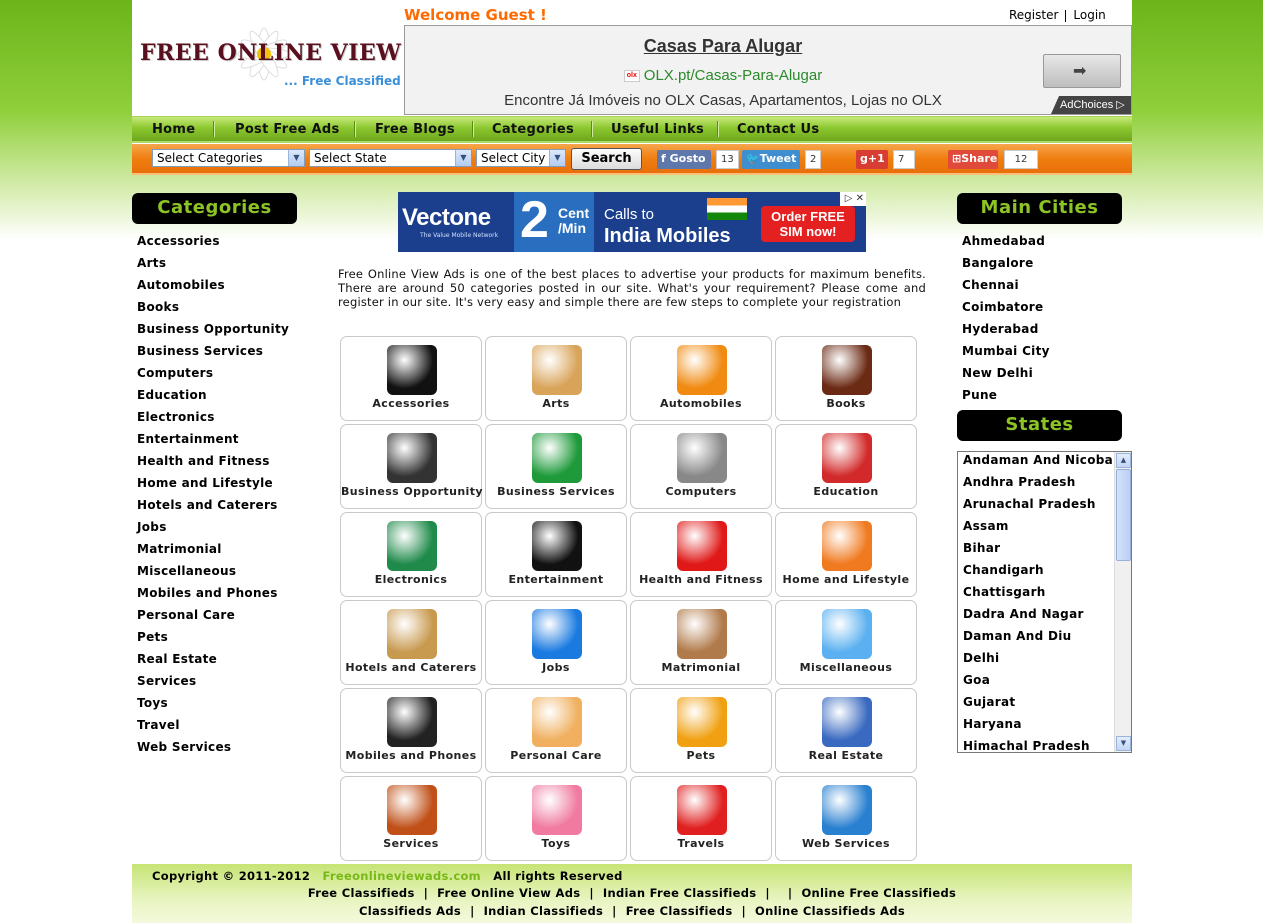 The width and height of the screenshot is (1263, 923). Describe the element at coordinates (287, 129) in the screenshot. I see `nav-post-free-ads: Post Free Ads` at that location.